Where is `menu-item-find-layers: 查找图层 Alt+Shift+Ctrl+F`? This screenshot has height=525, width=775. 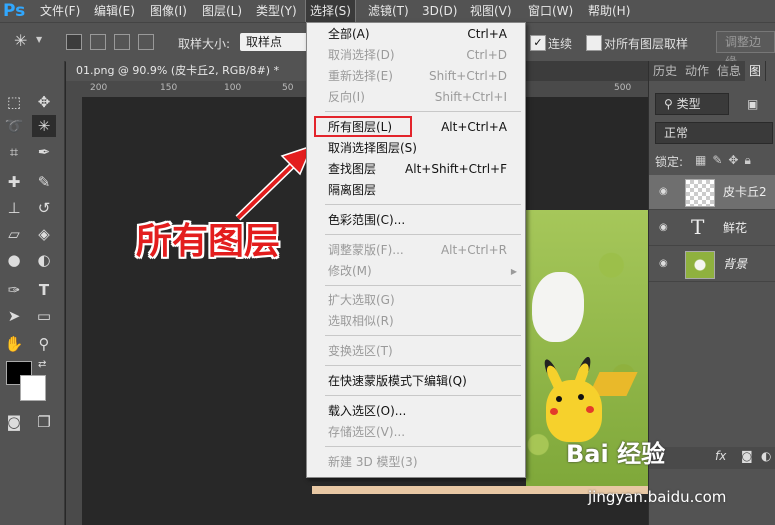 menu-item-find-layers: 查找图层 Alt+Shift+Ctrl+F is located at coordinates (416, 169).